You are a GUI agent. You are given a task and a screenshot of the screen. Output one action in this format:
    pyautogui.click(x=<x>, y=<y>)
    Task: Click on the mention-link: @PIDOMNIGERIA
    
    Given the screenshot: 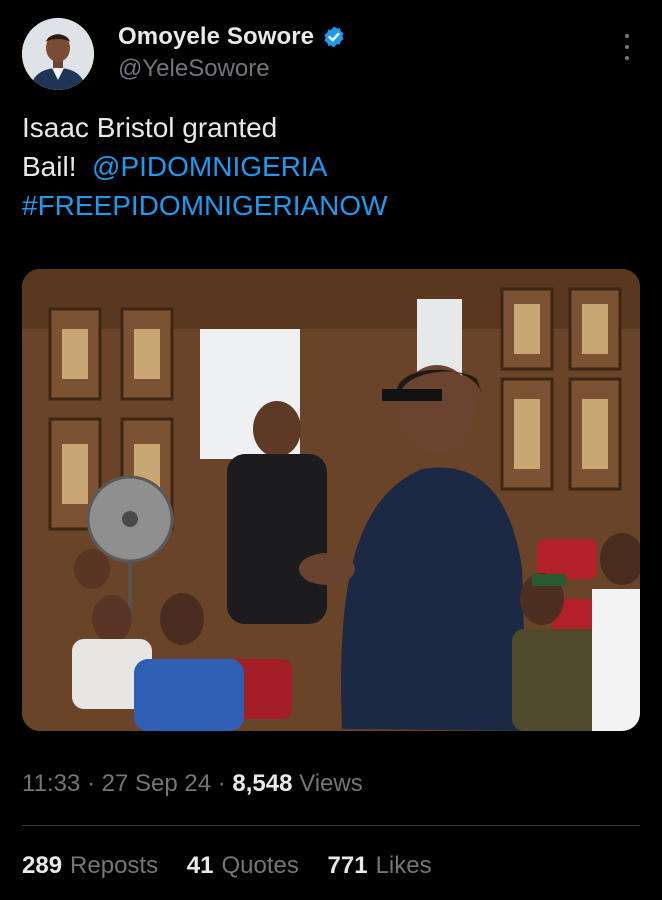 What is the action you would take?
    pyautogui.click(x=209, y=166)
    